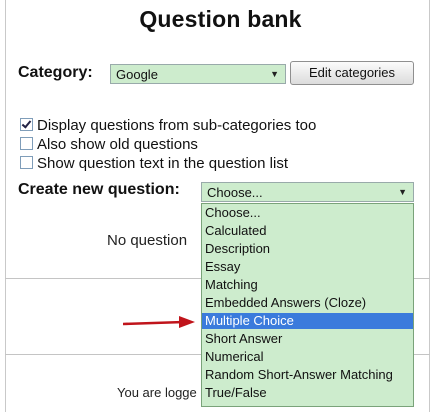 This screenshot has width=441, height=412. I want to click on category-select-value: Google, so click(137, 74).